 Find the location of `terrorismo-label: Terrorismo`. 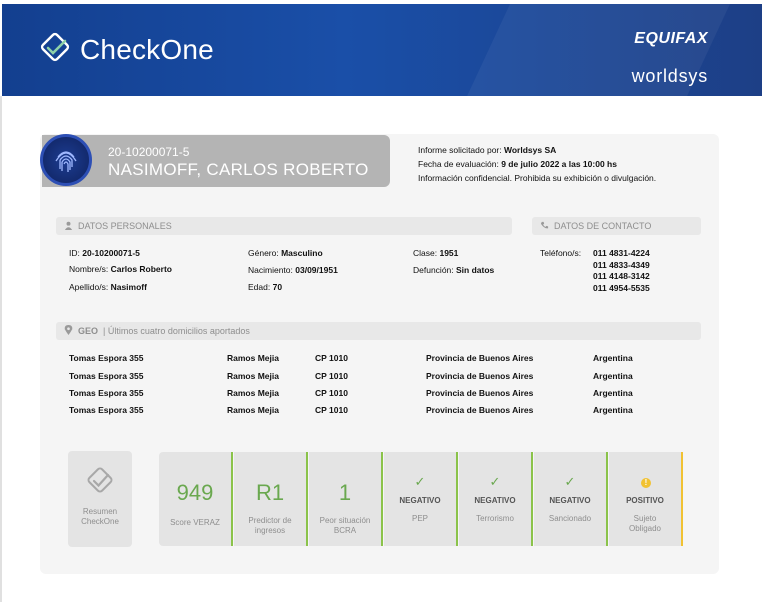

terrorismo-label: Terrorismo is located at coordinates (495, 518).